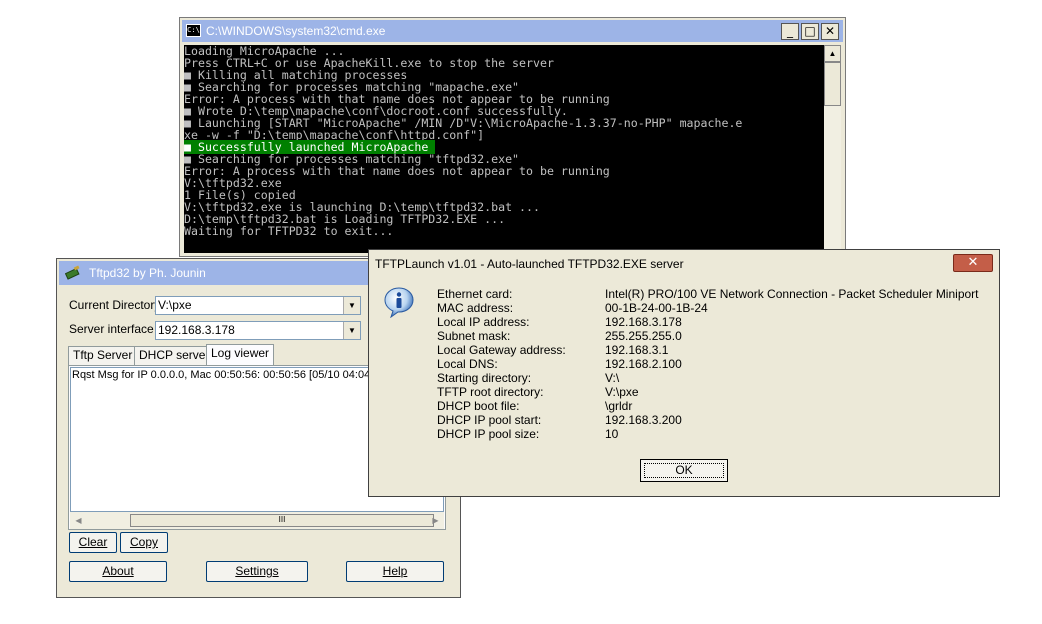 This screenshot has height=624, width=1042. What do you see at coordinates (258, 305) in the screenshot?
I see `current-directory-combo: V:\pxe ▼` at bounding box center [258, 305].